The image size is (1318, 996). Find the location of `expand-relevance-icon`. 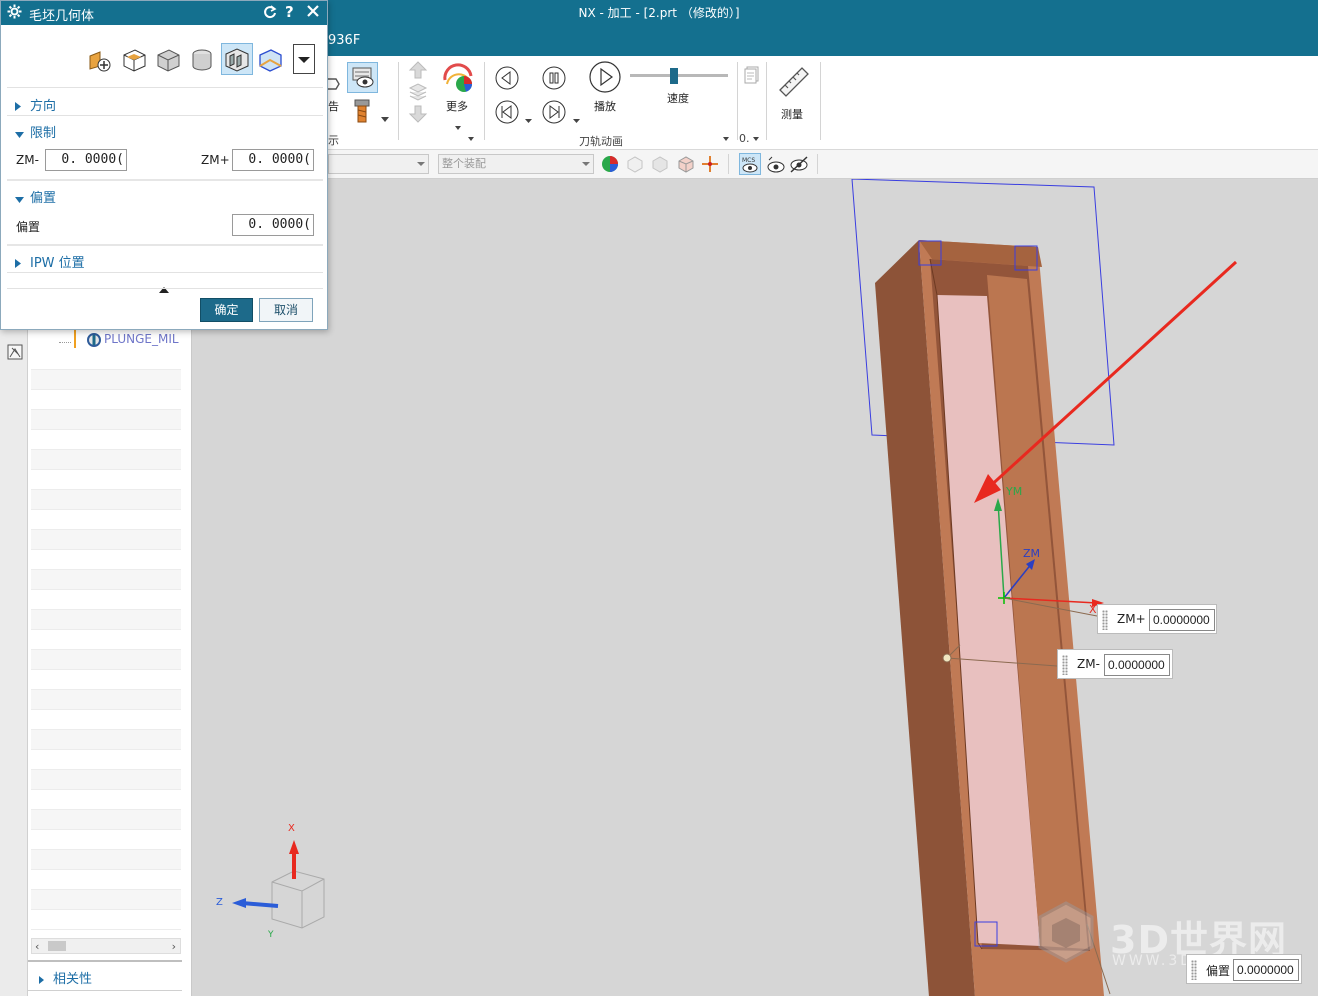

expand-relevance-icon is located at coordinates (42, 979).